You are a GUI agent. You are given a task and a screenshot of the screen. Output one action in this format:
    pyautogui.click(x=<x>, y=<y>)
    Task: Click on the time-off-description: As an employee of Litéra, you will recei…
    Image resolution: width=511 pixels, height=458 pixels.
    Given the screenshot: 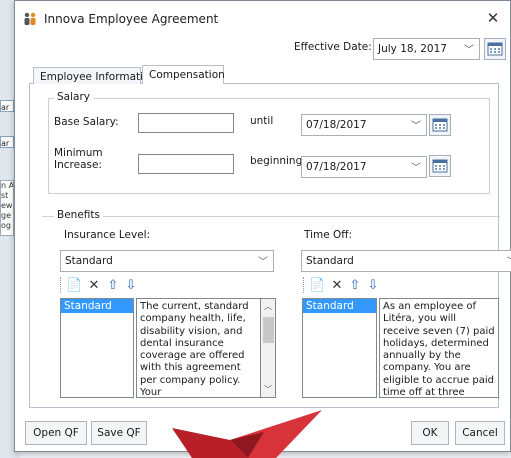 What is the action you would take?
    pyautogui.click(x=439, y=348)
    